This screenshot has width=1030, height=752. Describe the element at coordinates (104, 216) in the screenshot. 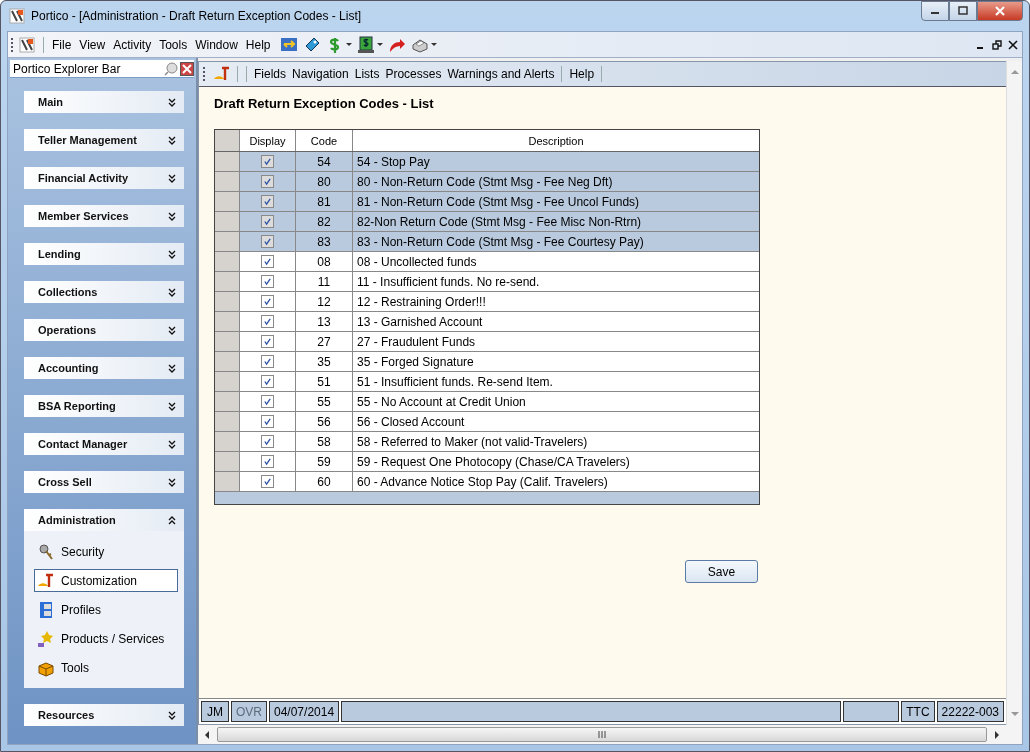

I see `explorer-group-header: Member Services` at that location.